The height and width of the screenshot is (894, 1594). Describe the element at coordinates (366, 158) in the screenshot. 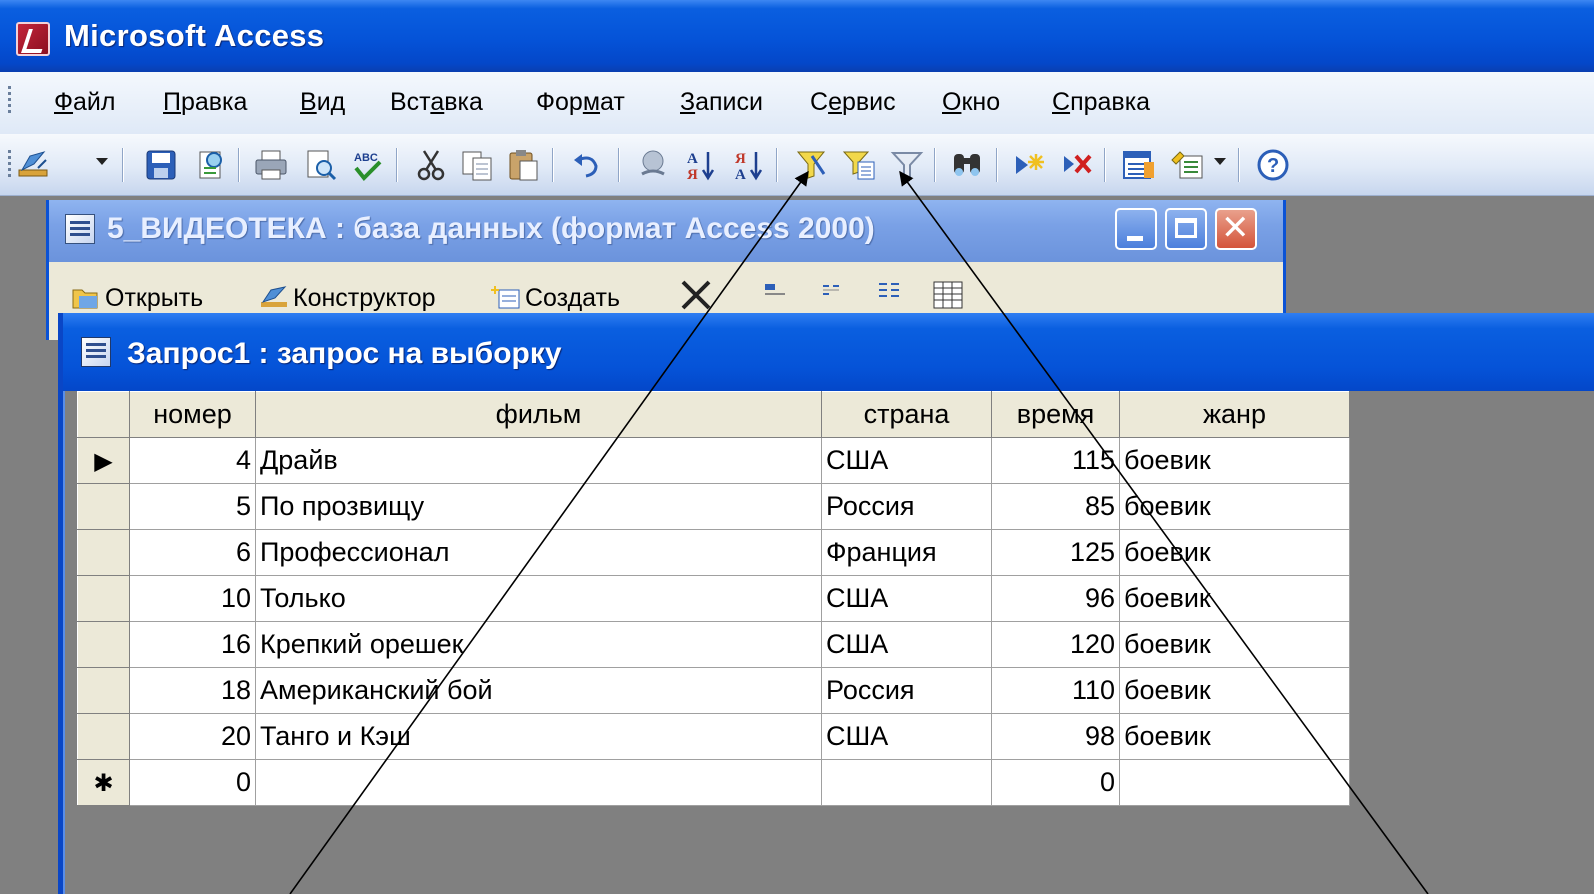

I see `svg-text: ABC` at that location.